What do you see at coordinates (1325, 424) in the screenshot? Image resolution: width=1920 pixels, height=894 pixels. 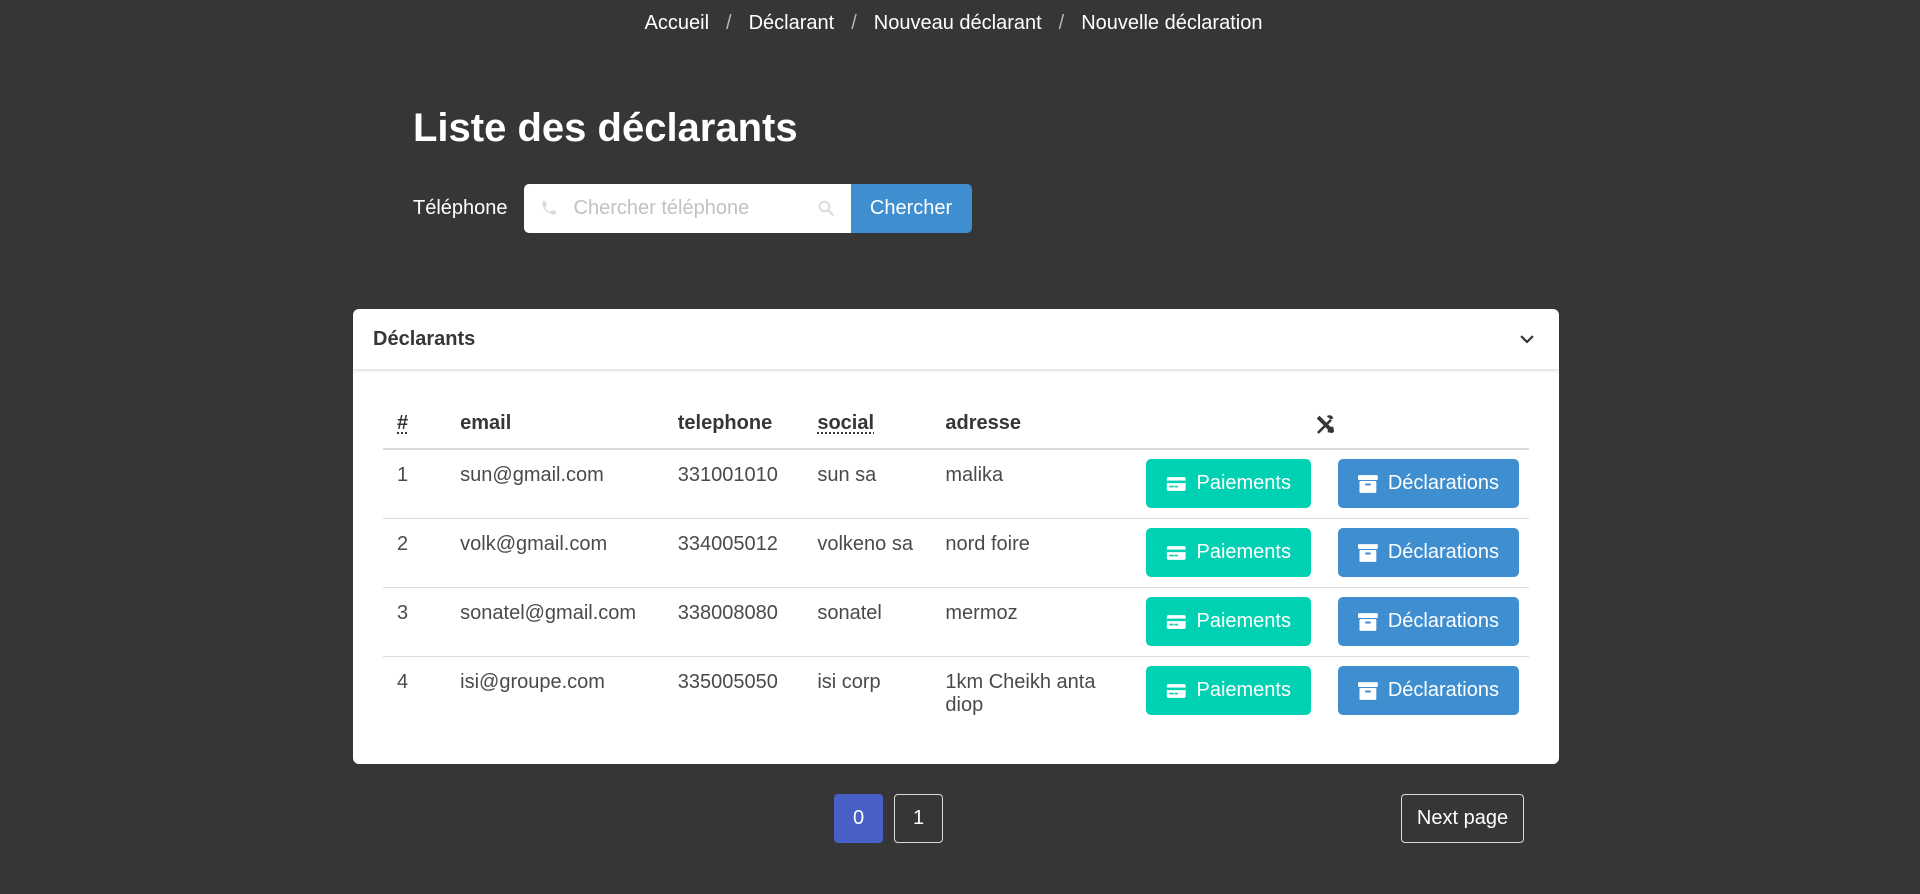 I see `tools-icon` at bounding box center [1325, 424].